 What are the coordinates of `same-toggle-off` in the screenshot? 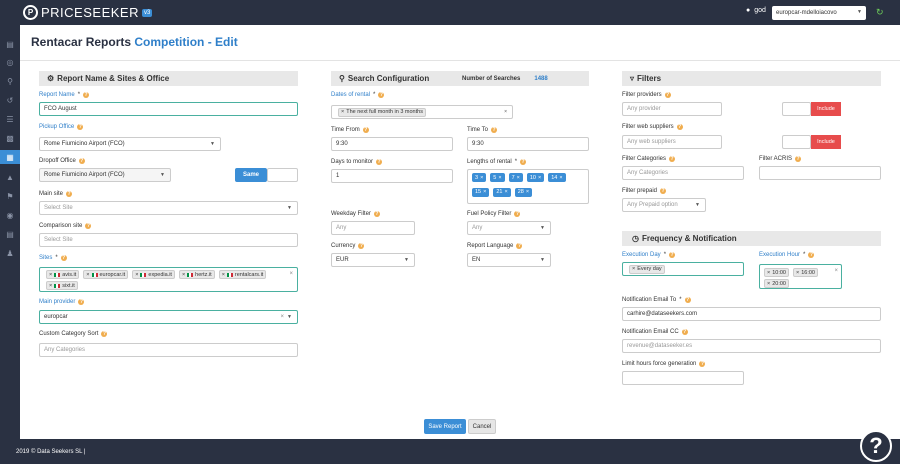 It's located at (282, 175).